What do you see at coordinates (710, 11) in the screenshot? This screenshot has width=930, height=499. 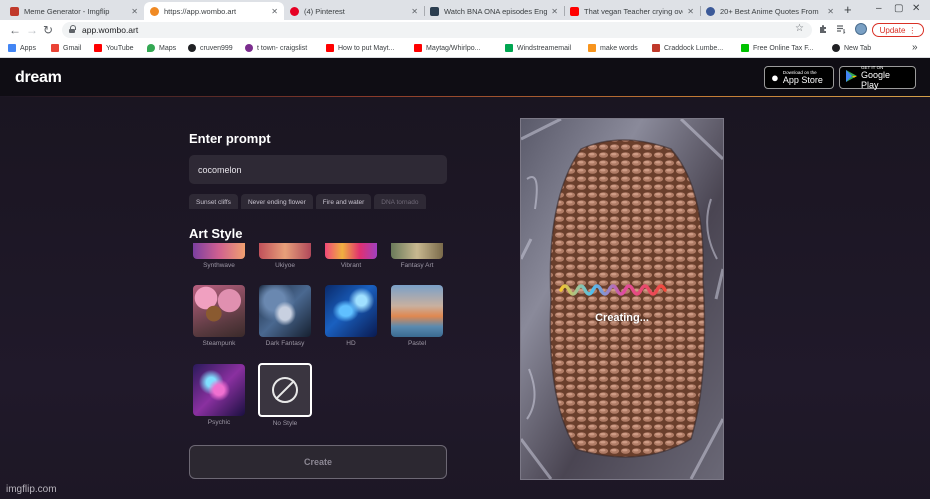 I see `site-favicon-icon` at bounding box center [710, 11].